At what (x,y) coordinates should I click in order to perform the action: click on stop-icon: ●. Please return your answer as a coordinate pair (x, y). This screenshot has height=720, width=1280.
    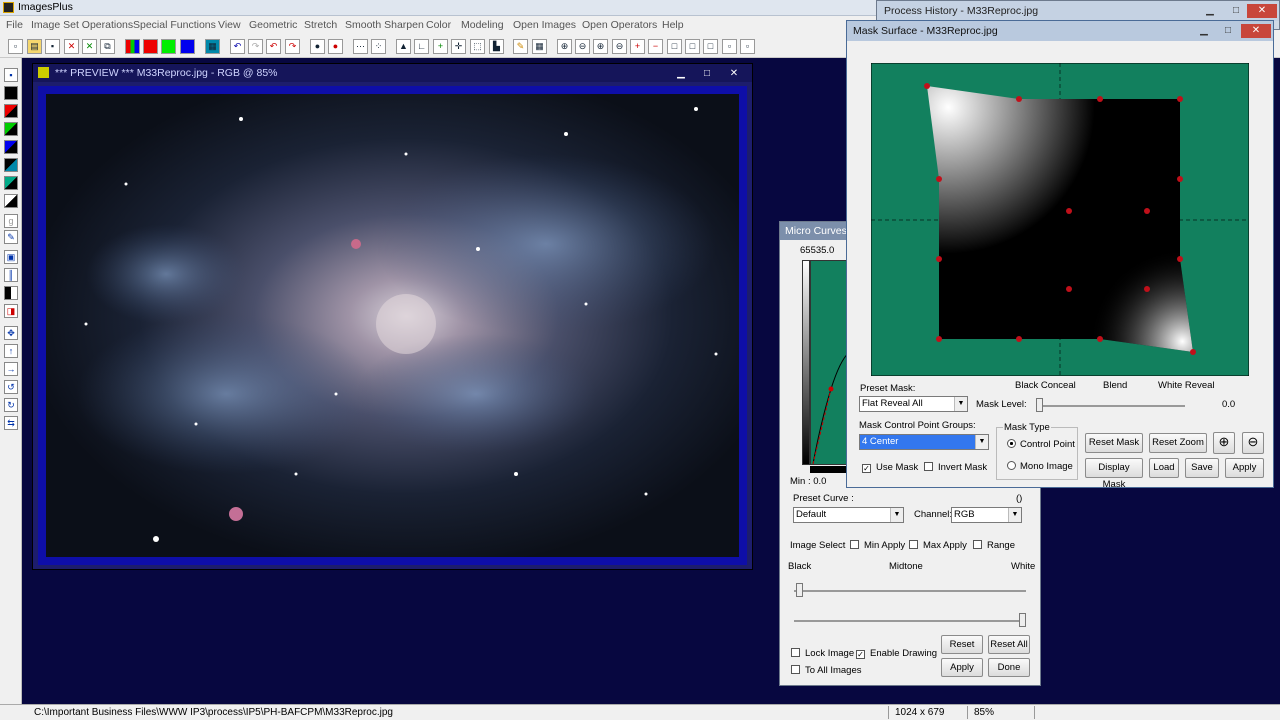
    Looking at the image, I should click on (335, 46).